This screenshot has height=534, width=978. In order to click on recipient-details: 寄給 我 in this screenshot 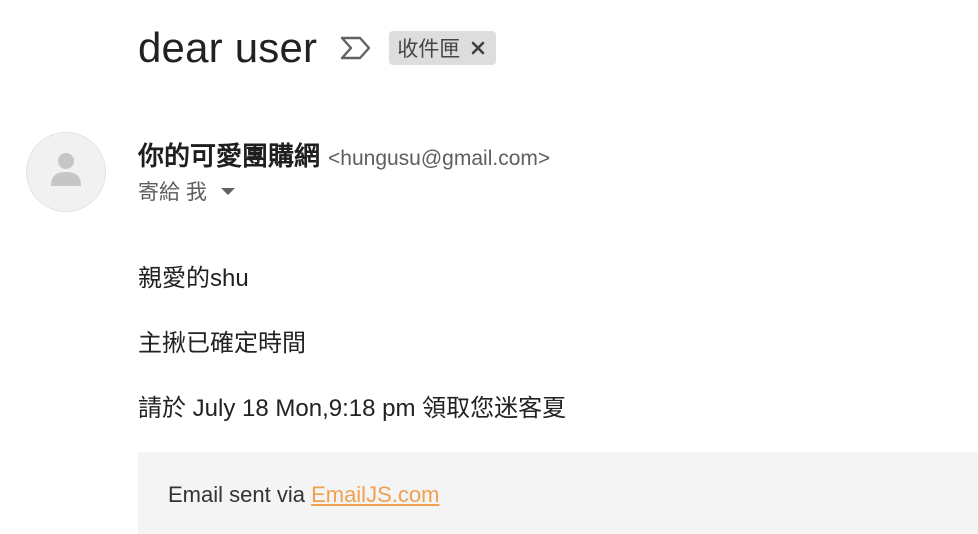, I will do `click(186, 191)`.